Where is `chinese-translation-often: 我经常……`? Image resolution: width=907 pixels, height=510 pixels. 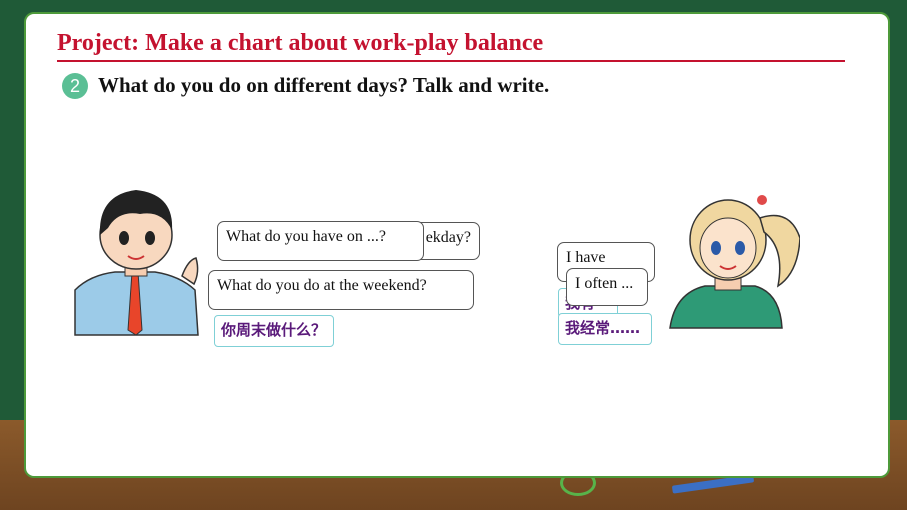
chinese-translation-often: 我经常…… is located at coordinates (605, 329).